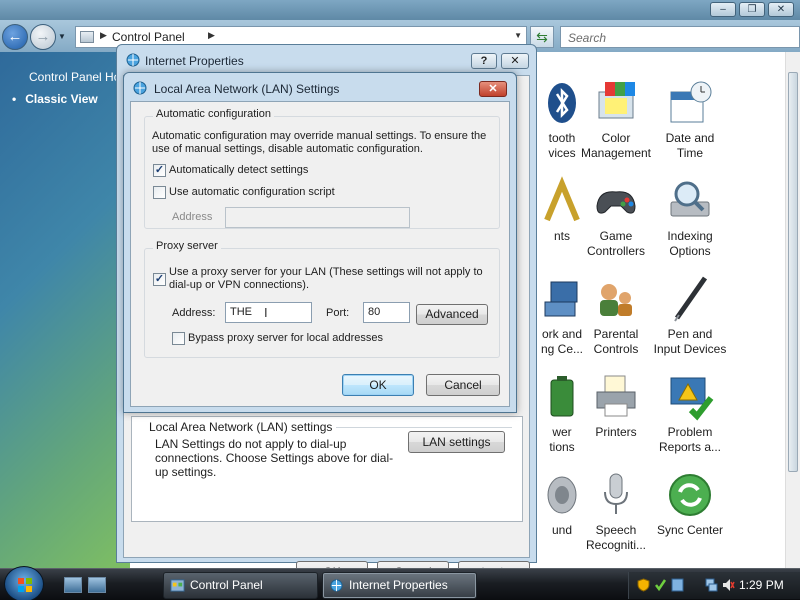  What do you see at coordinates (690, 495) in the screenshot?
I see `sync-icon` at bounding box center [690, 495].